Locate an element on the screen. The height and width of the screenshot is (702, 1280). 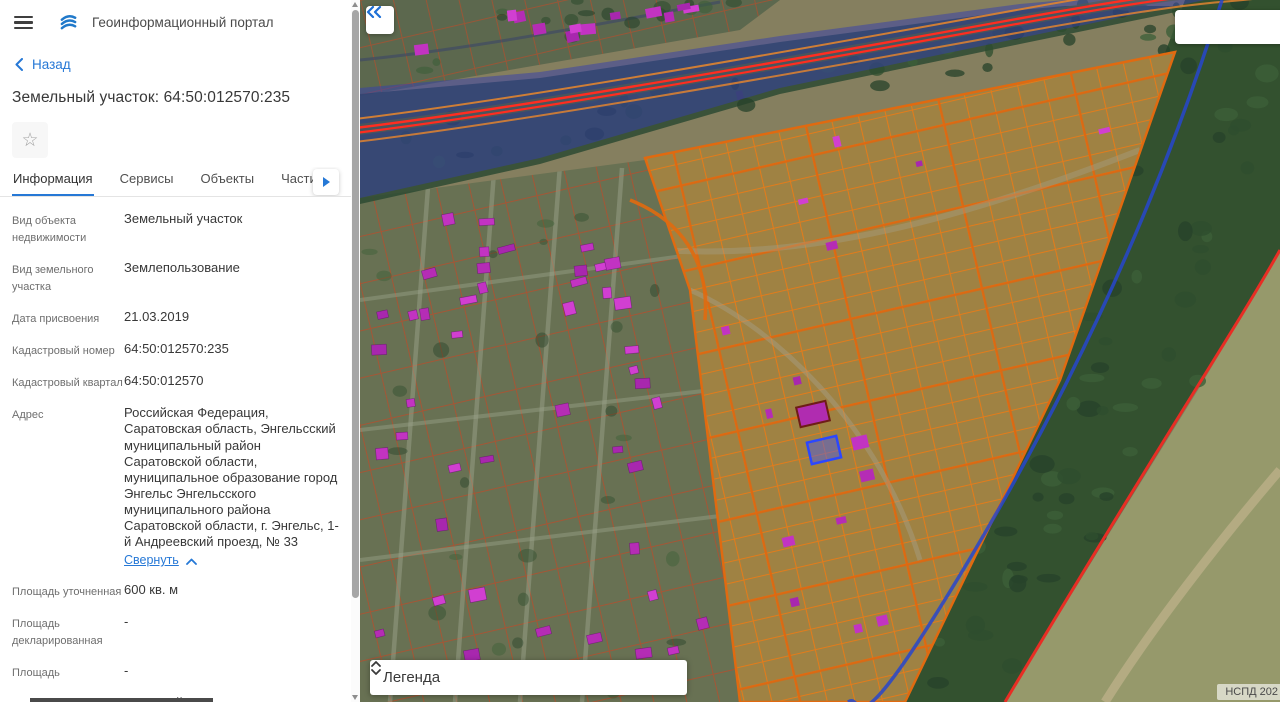
scrollbar-thumb is located at coordinates (355, 304).